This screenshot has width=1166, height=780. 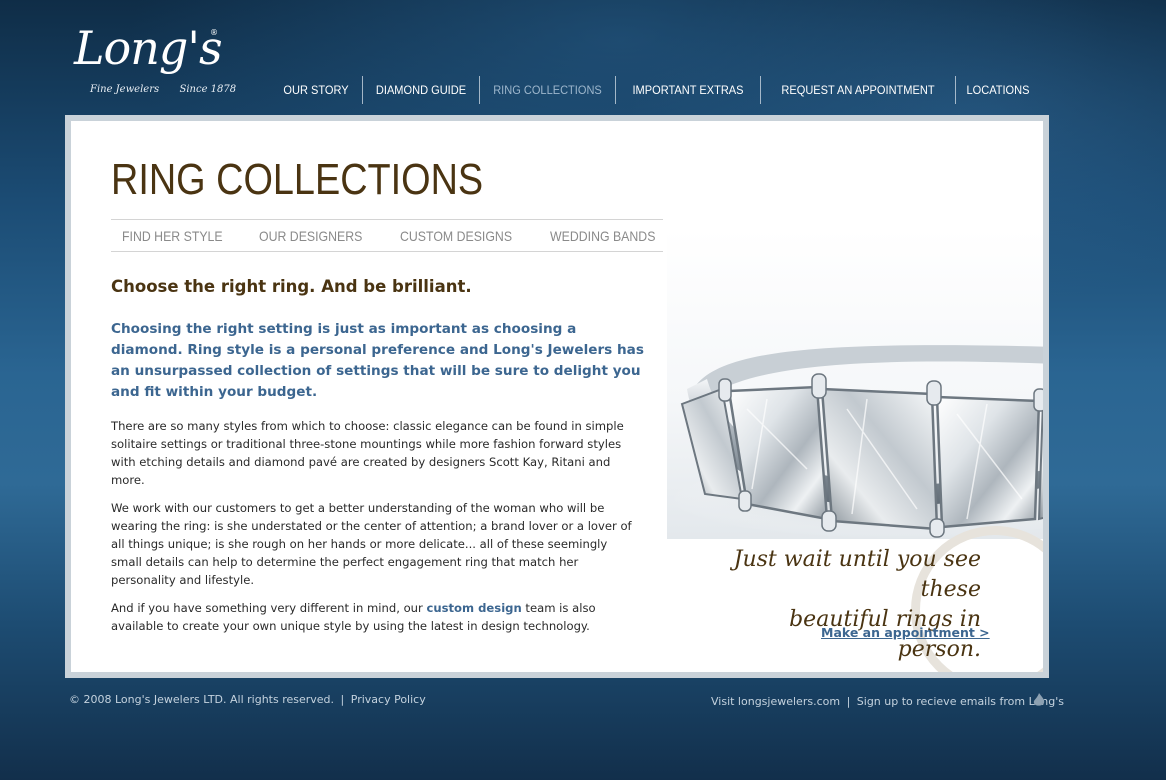 What do you see at coordinates (858, 90) in the screenshot?
I see `nav-request-appointment: REQUEST AN APPOINTMENT` at bounding box center [858, 90].